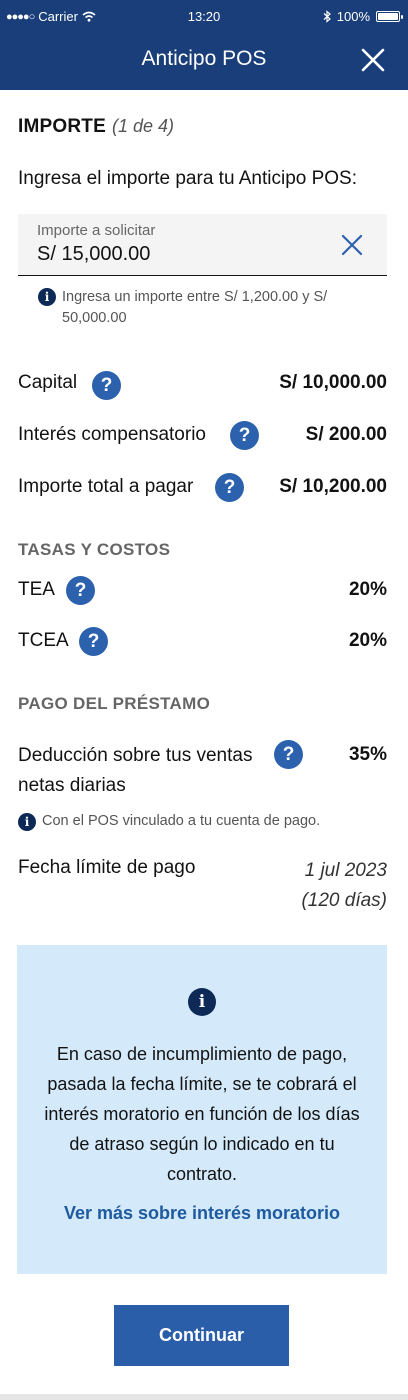  Describe the element at coordinates (107, 867) in the screenshot. I see `due-date-label: Fecha límite de pago` at that location.